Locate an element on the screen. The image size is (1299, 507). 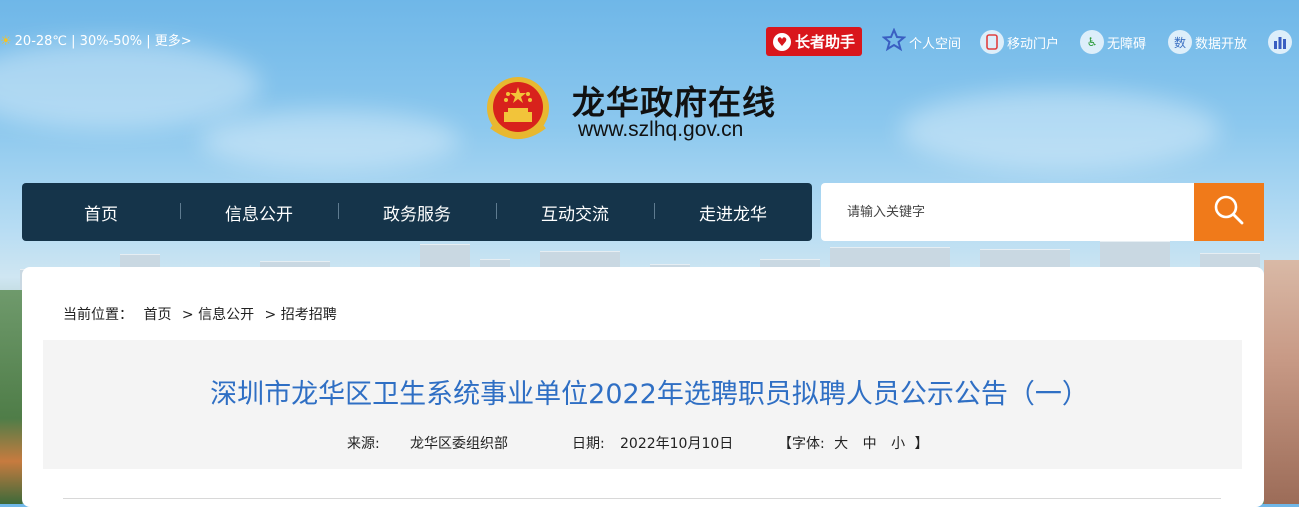
data-open-link: 数 数据开放 is located at coordinates (1207, 42).